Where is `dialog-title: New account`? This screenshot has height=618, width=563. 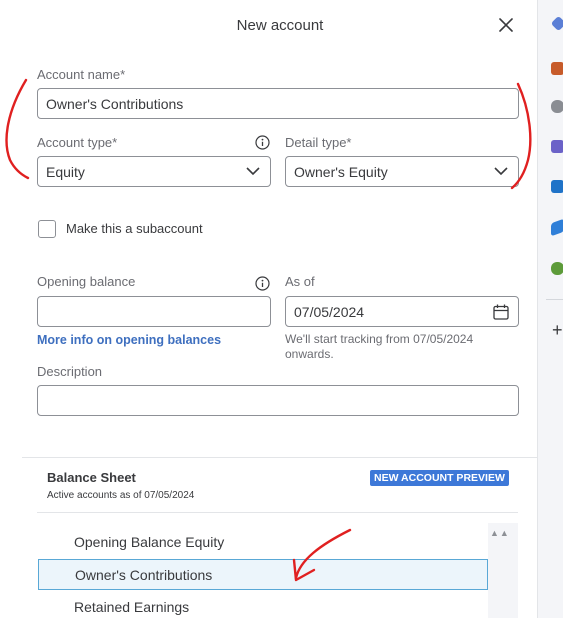 dialog-title: New account is located at coordinates (280, 25).